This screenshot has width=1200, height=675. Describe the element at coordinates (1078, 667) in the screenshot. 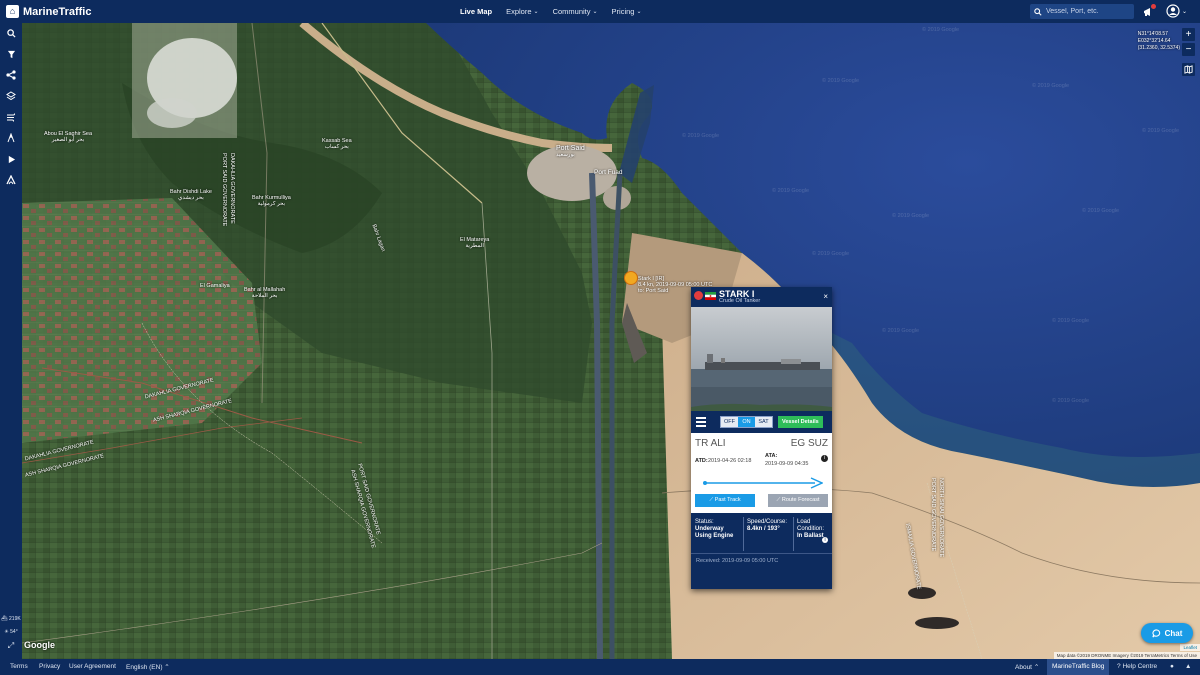

I see `footer-blog-link: MarineTraffic Blog` at that location.